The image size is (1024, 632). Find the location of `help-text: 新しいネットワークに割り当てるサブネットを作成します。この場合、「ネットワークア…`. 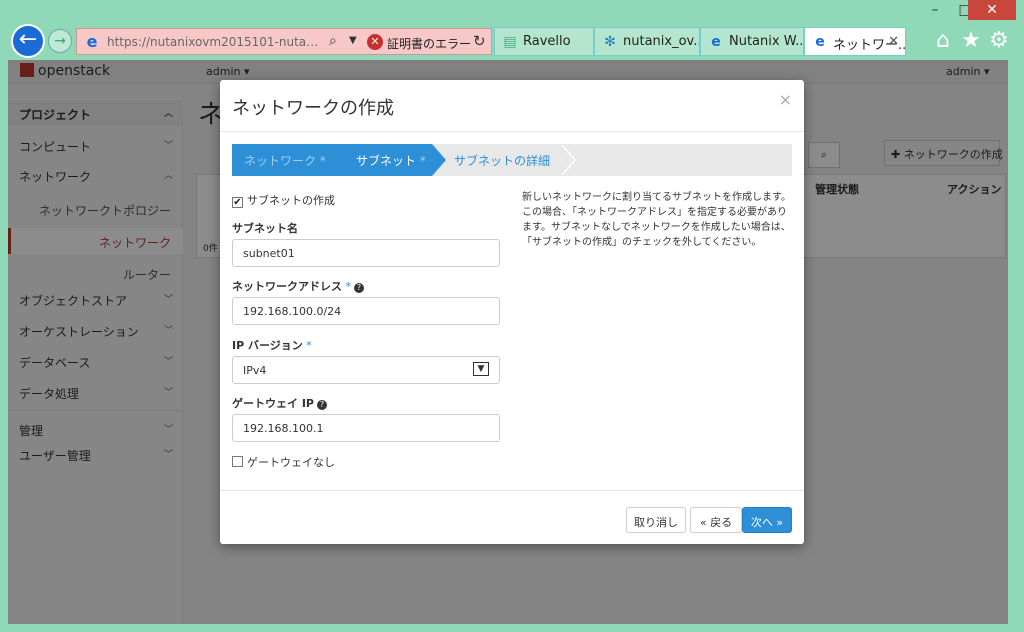

help-text: 新しいネットワークに割り当てるサブネットを作成します。この場合、「ネットワークア… is located at coordinates (656, 220).